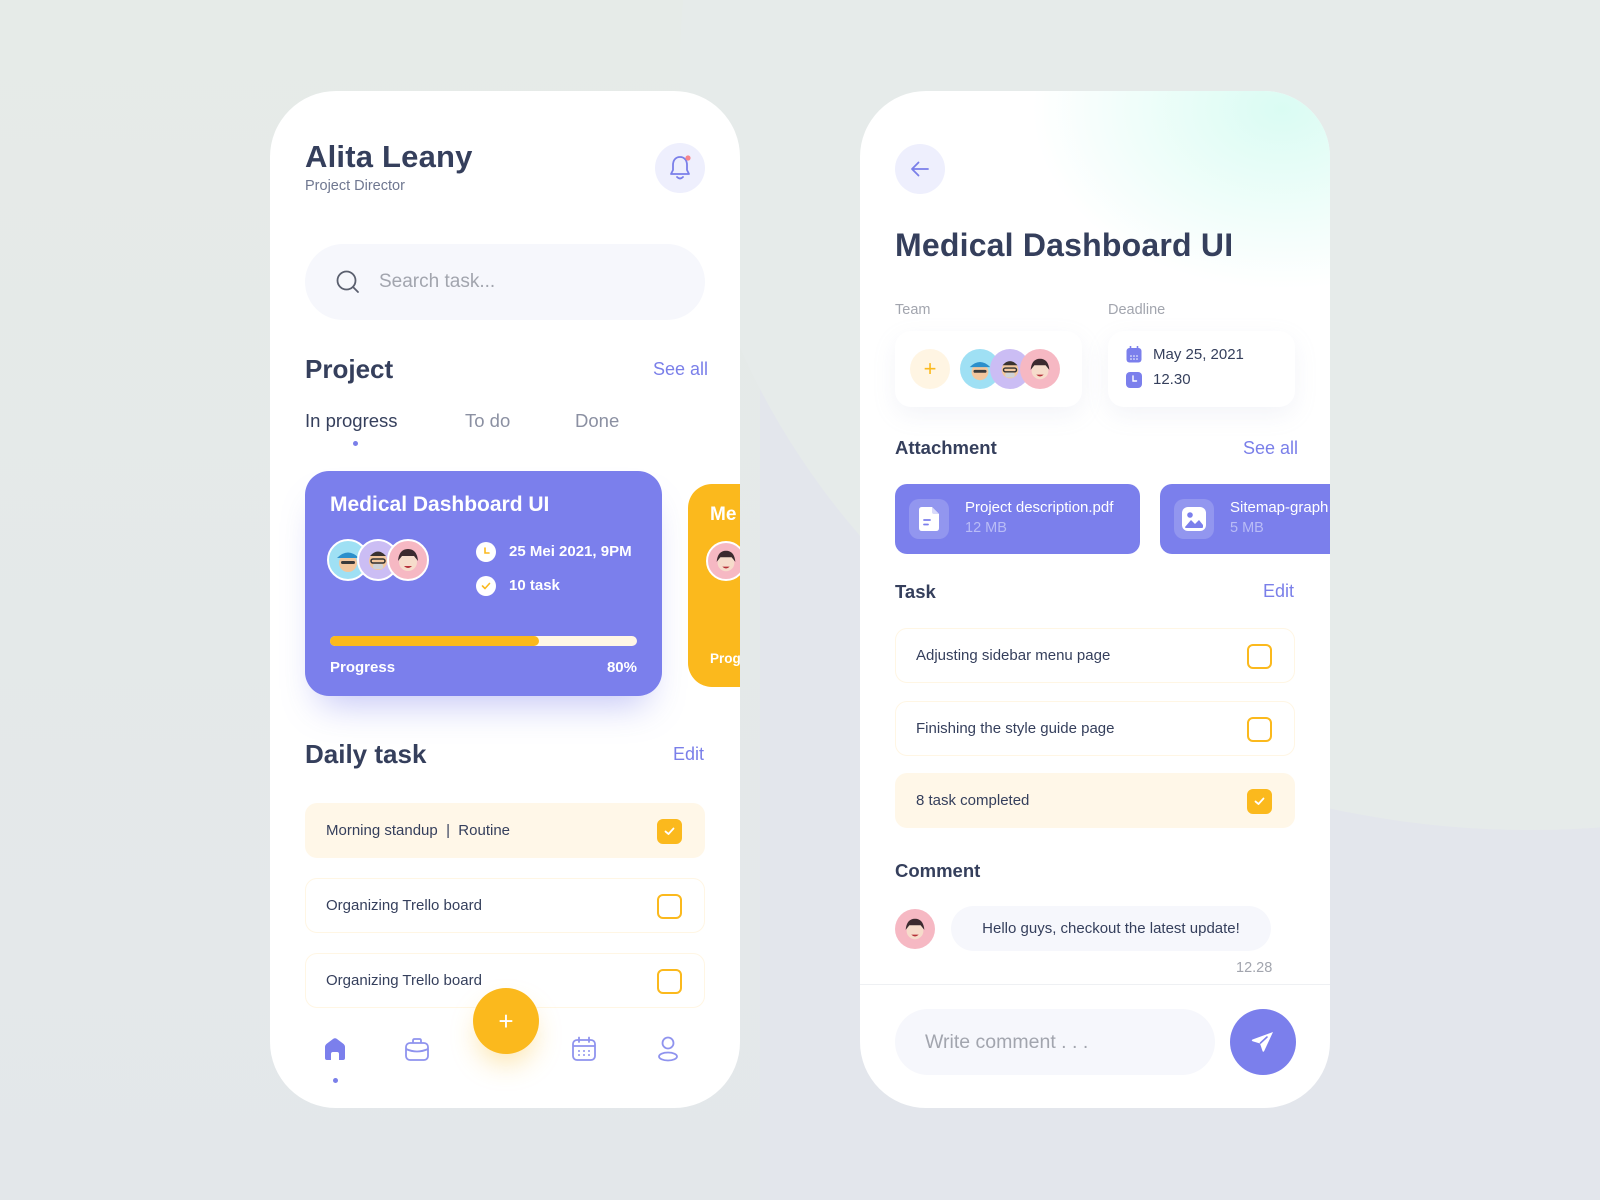  Describe the element at coordinates (534, 585) in the screenshot. I see `project-task-count: 10 task` at that location.